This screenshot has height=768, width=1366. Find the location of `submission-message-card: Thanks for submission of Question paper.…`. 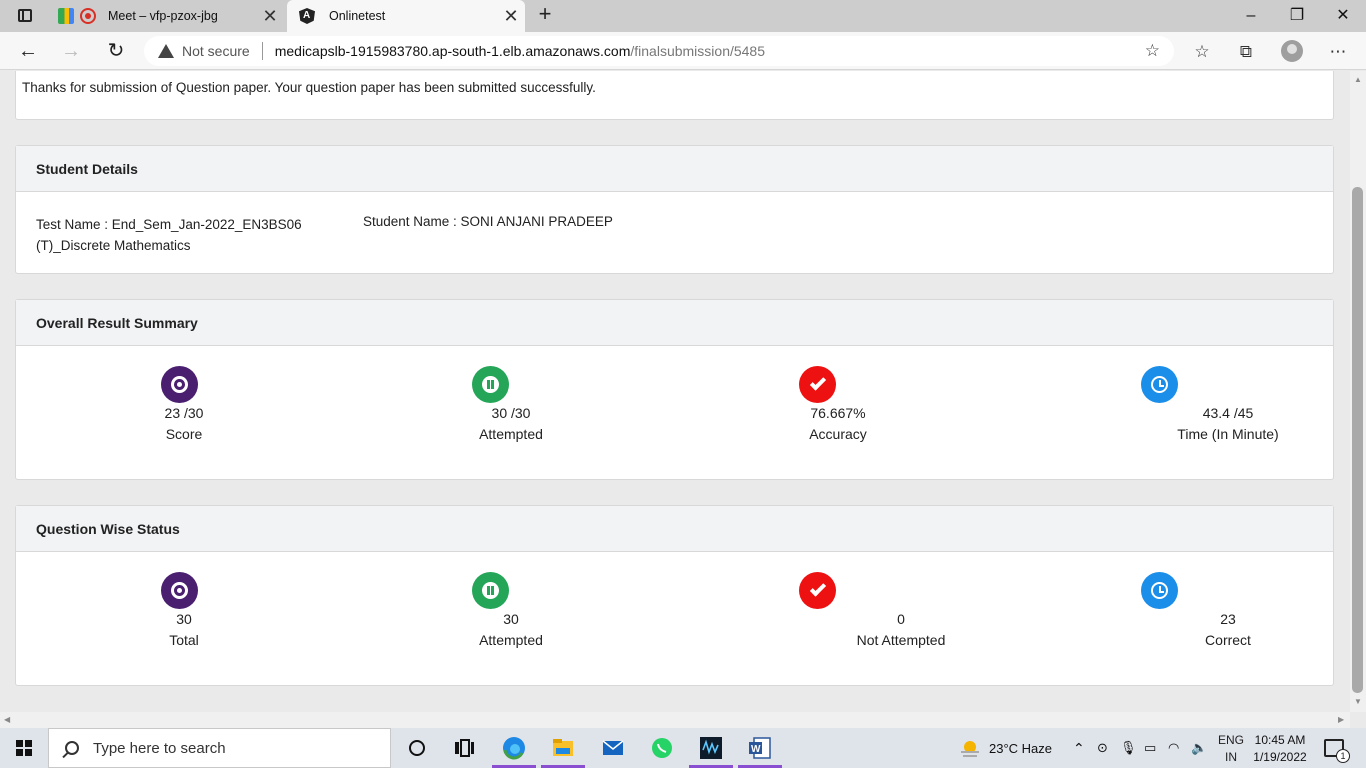

submission-message-card: Thanks for submission of Question paper.… is located at coordinates (674, 95).